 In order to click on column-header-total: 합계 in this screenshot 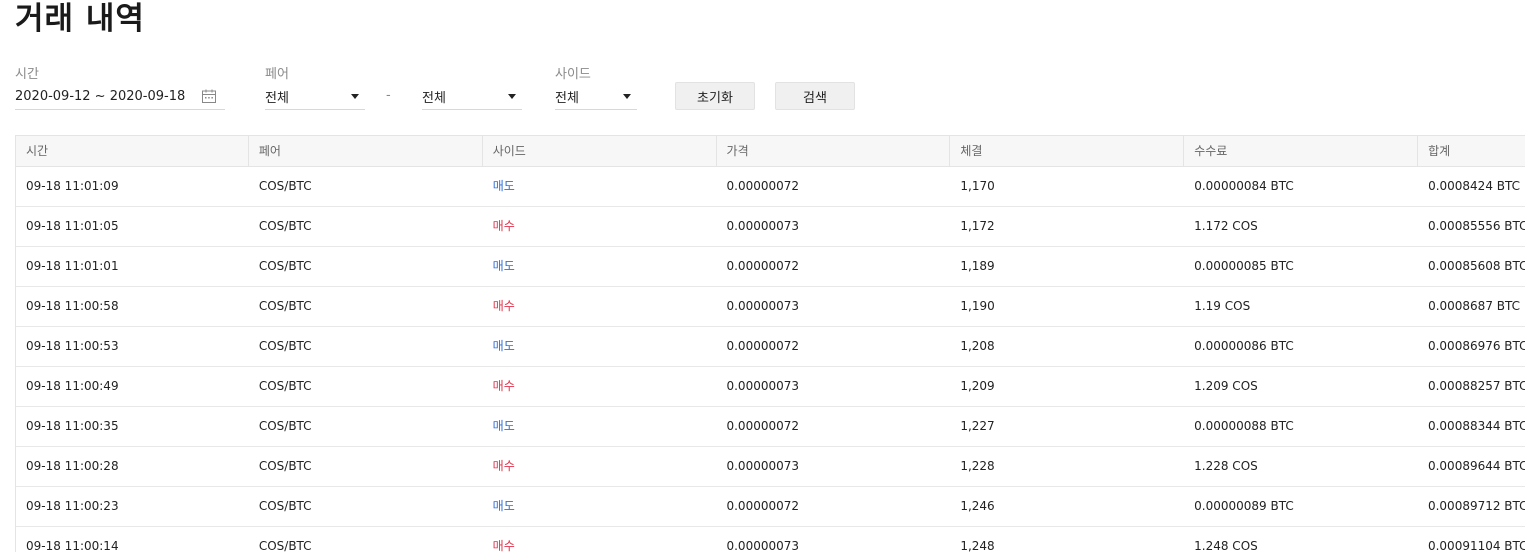, I will do `click(1471, 151)`.